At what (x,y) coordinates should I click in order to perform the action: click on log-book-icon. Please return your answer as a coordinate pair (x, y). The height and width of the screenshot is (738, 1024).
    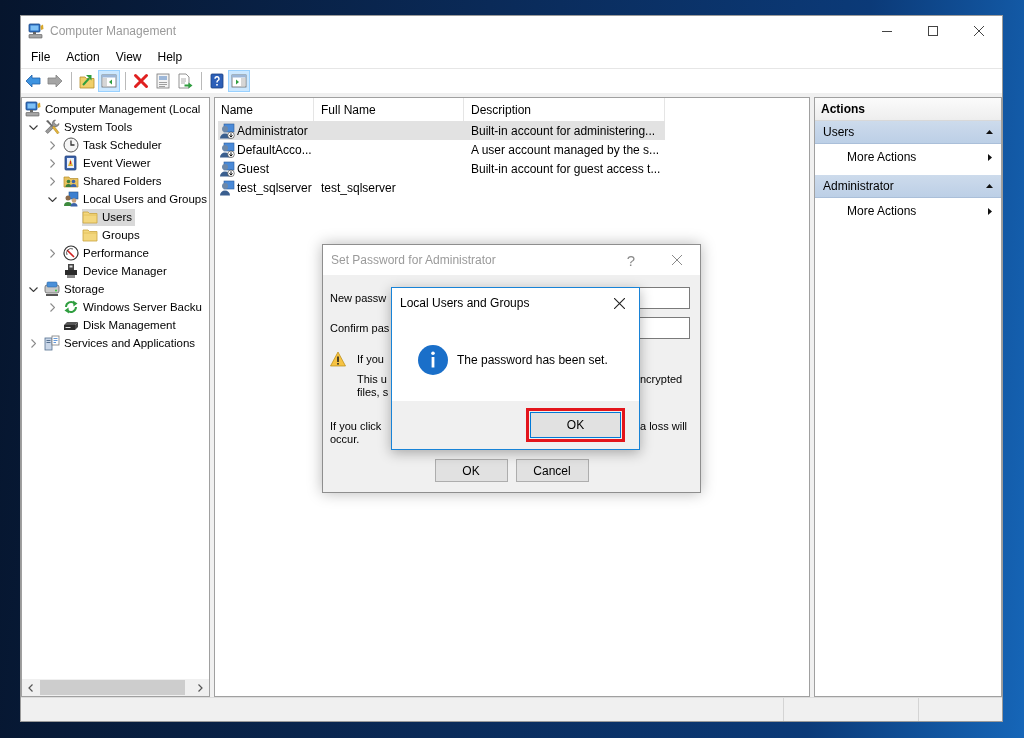
    Looking at the image, I should click on (71, 163).